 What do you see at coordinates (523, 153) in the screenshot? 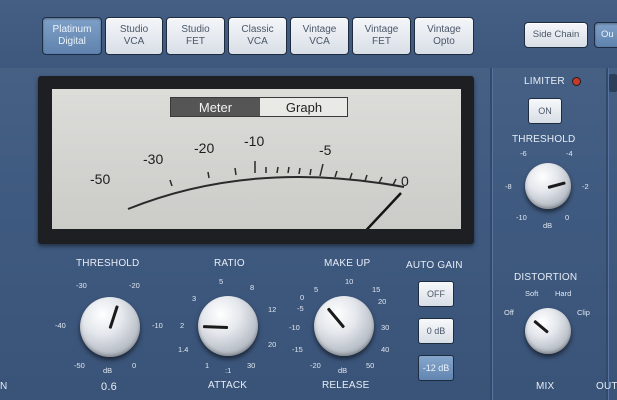
I see `limiter-tick: -6` at bounding box center [523, 153].